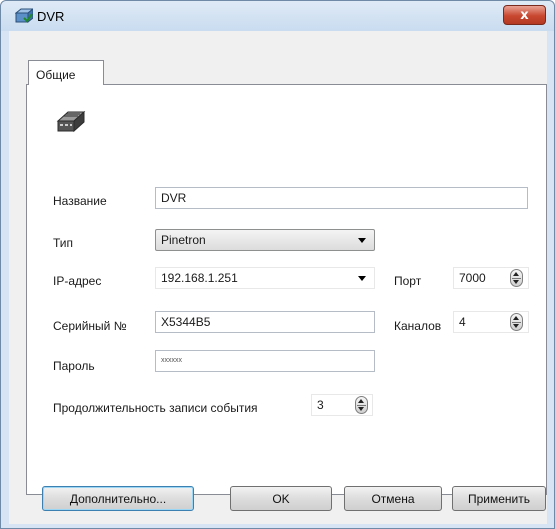 The height and width of the screenshot is (529, 555). I want to click on password-input: xxxxxx, so click(265, 361).